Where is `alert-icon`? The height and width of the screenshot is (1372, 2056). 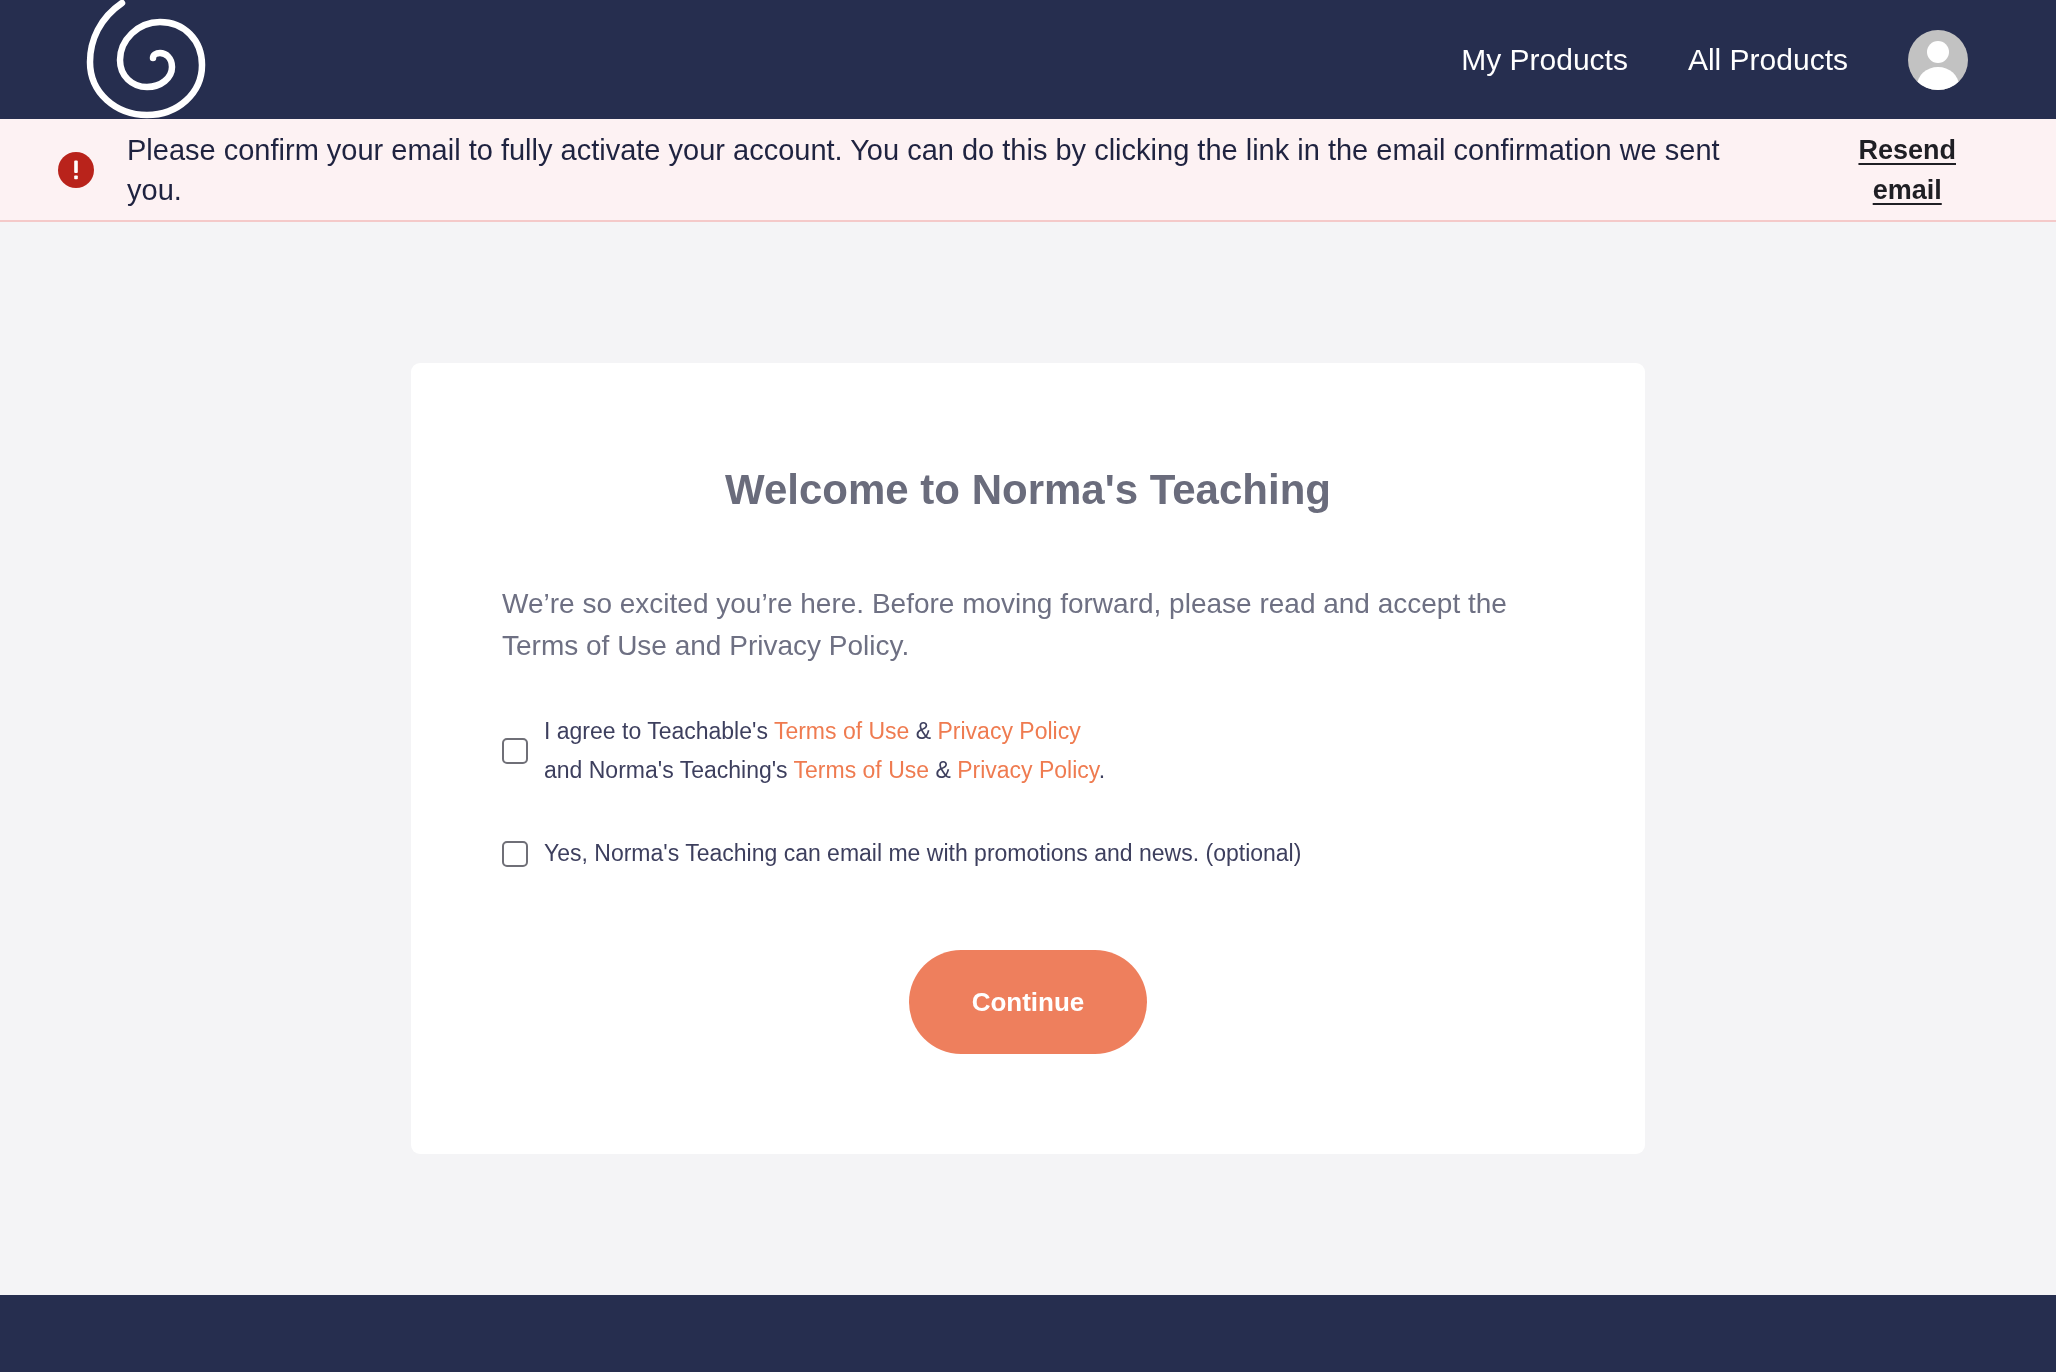
alert-icon is located at coordinates (76, 170).